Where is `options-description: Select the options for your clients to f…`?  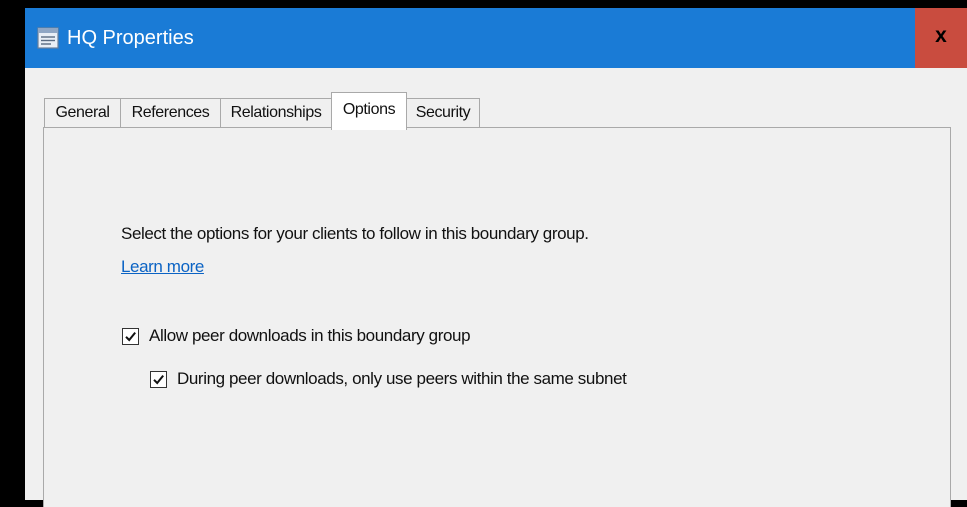 options-description: Select the options for your clients to f… is located at coordinates (355, 233).